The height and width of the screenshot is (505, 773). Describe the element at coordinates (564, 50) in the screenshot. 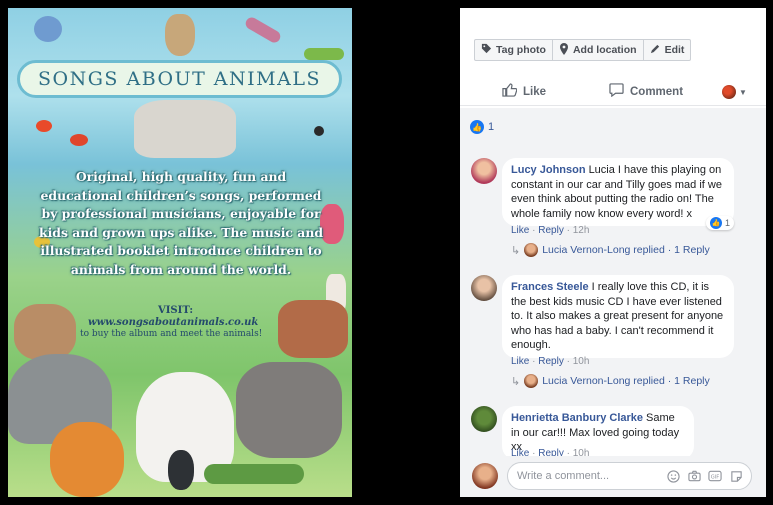

I see `location-pin-icon` at that location.